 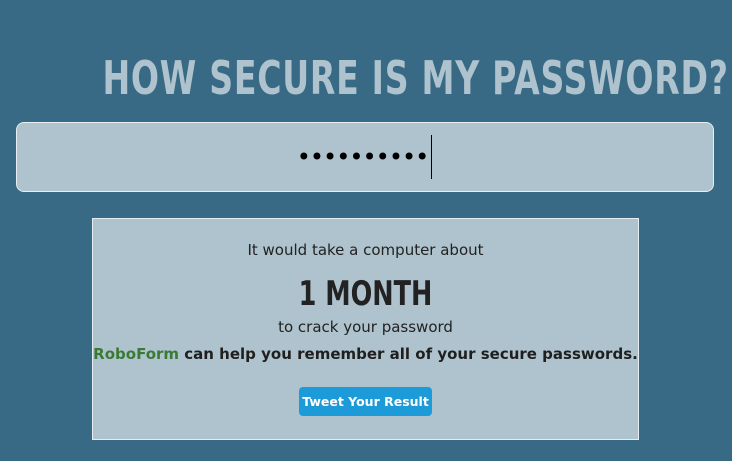 I want to click on crack-duration: 1 MONTH, so click(x=365, y=294).